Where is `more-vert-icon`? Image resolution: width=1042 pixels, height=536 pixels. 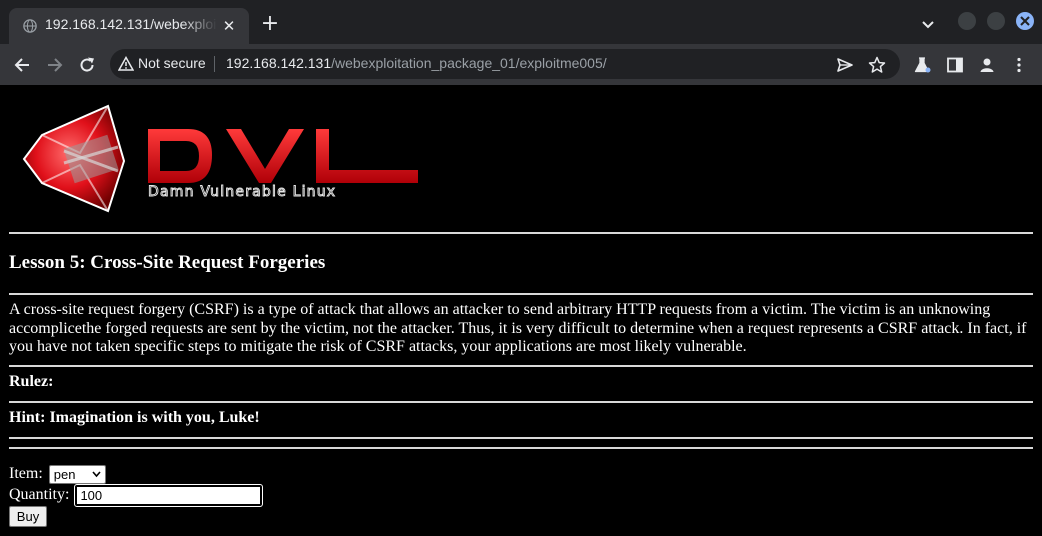 more-vert-icon is located at coordinates (1019, 65).